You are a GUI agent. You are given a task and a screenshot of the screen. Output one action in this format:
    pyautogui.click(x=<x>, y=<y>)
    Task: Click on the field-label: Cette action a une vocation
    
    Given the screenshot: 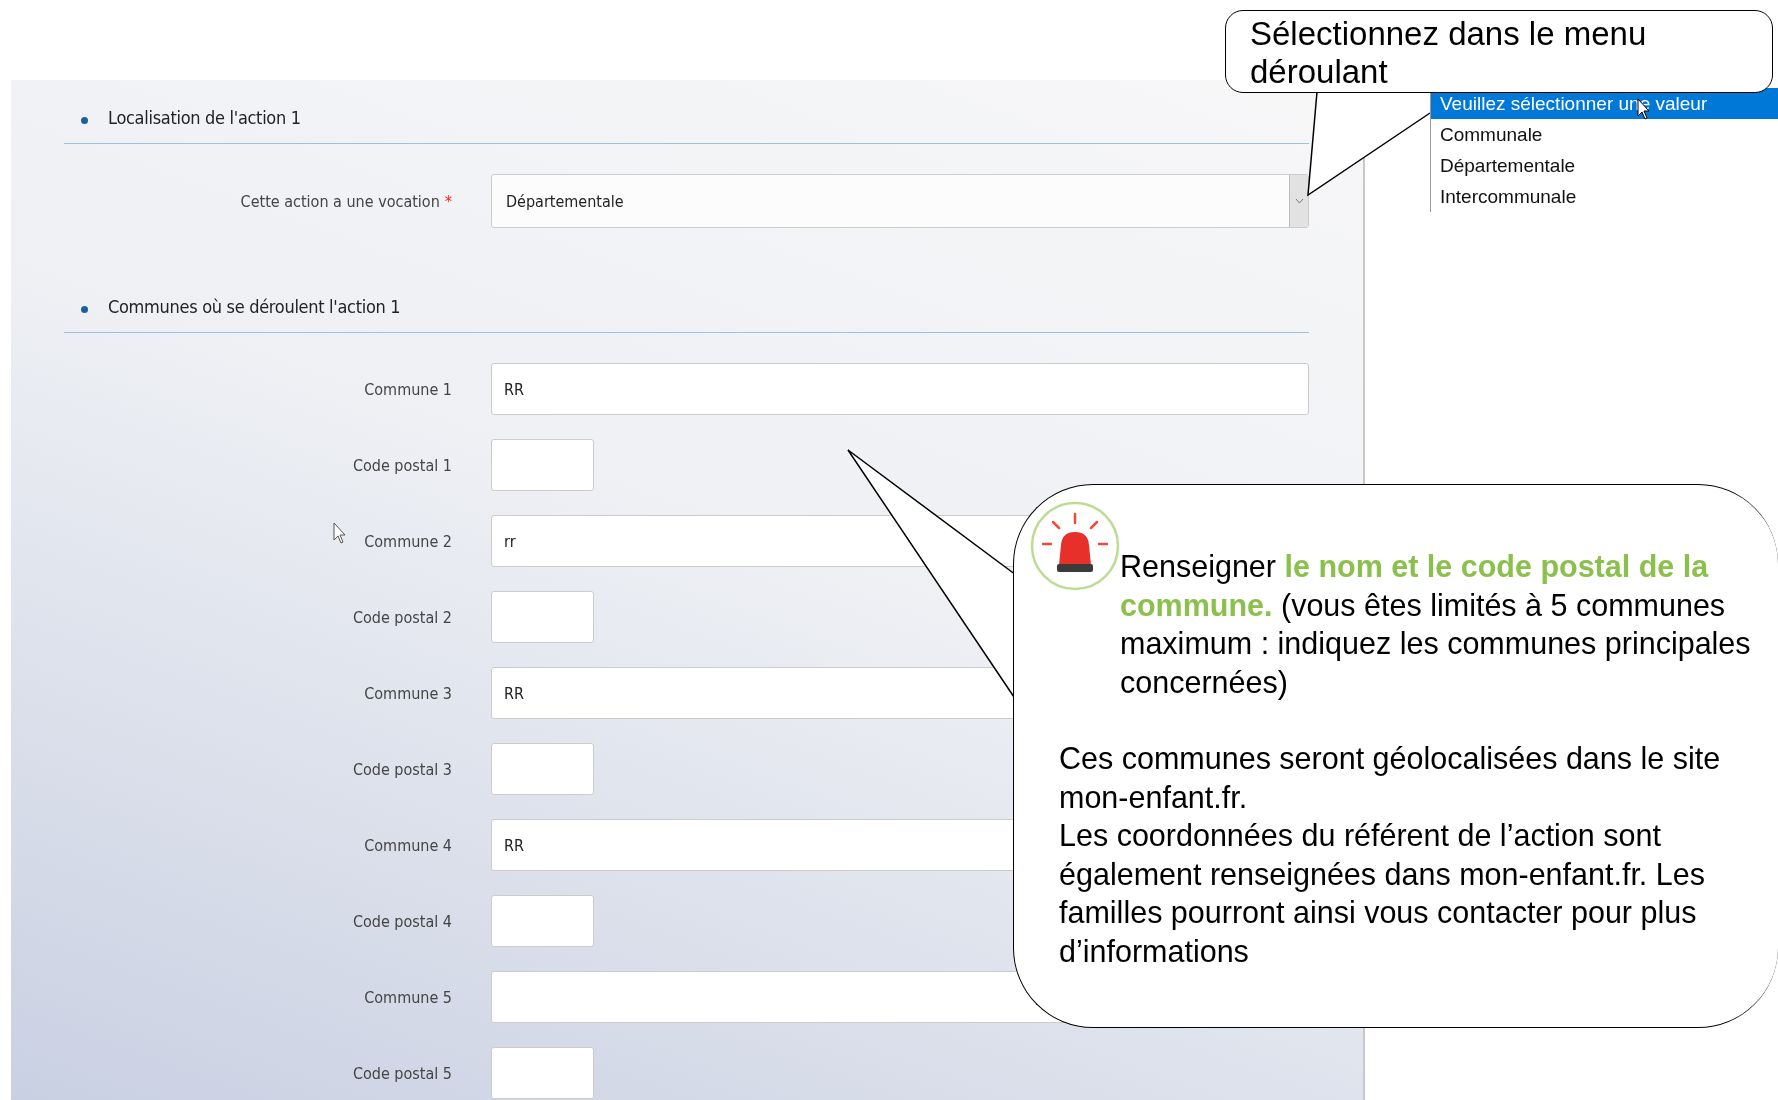 What is the action you would take?
    pyautogui.click(x=340, y=201)
    